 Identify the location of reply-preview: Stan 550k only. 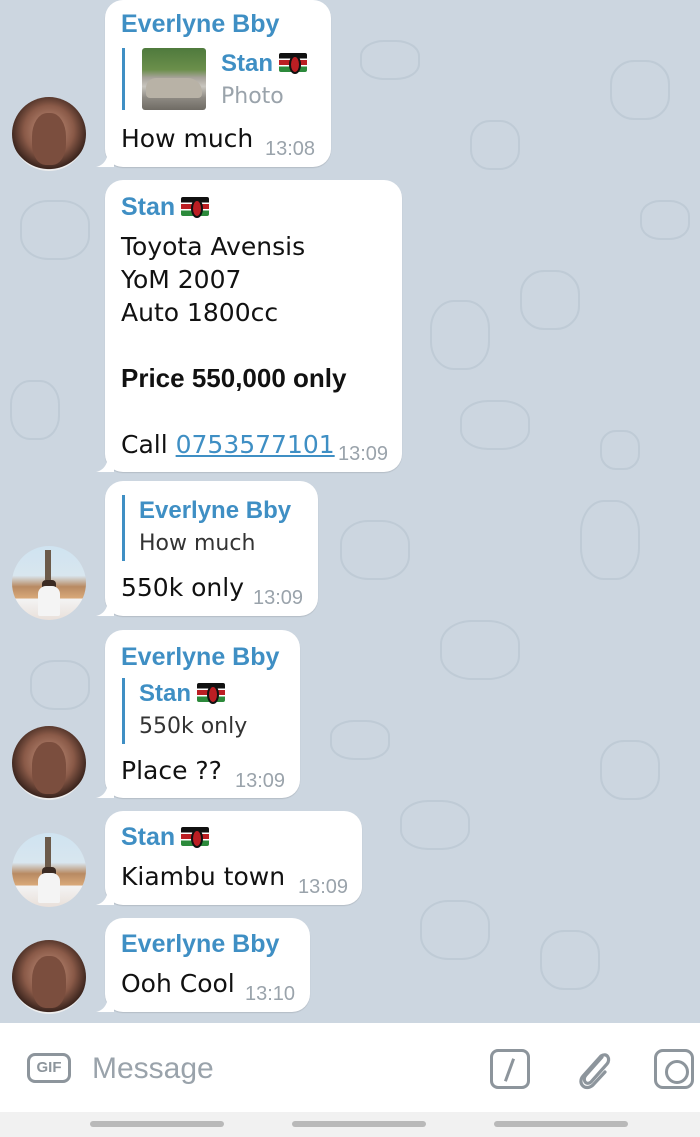
(184, 711).